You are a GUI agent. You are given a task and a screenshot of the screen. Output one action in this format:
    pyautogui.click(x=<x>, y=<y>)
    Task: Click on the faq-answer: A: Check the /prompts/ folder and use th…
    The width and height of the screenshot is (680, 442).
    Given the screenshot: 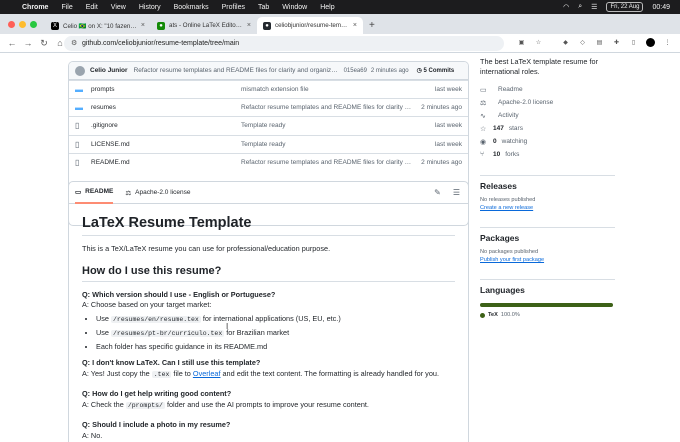 What is the action you would take?
    pyautogui.click(x=268, y=406)
    